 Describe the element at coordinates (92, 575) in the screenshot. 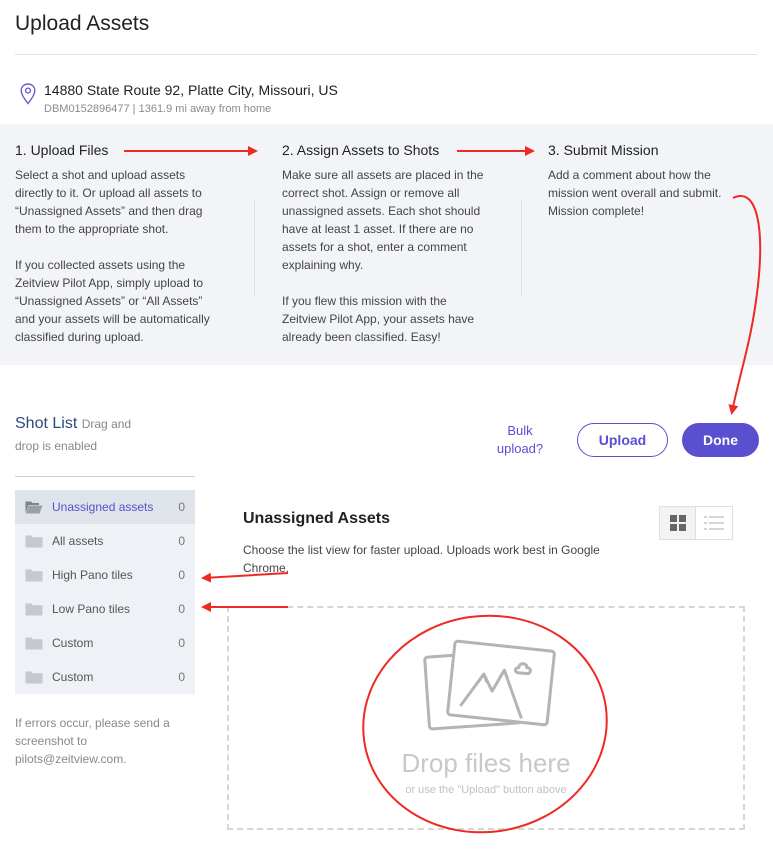

I see `shot-item-label: High Pano tiles` at that location.